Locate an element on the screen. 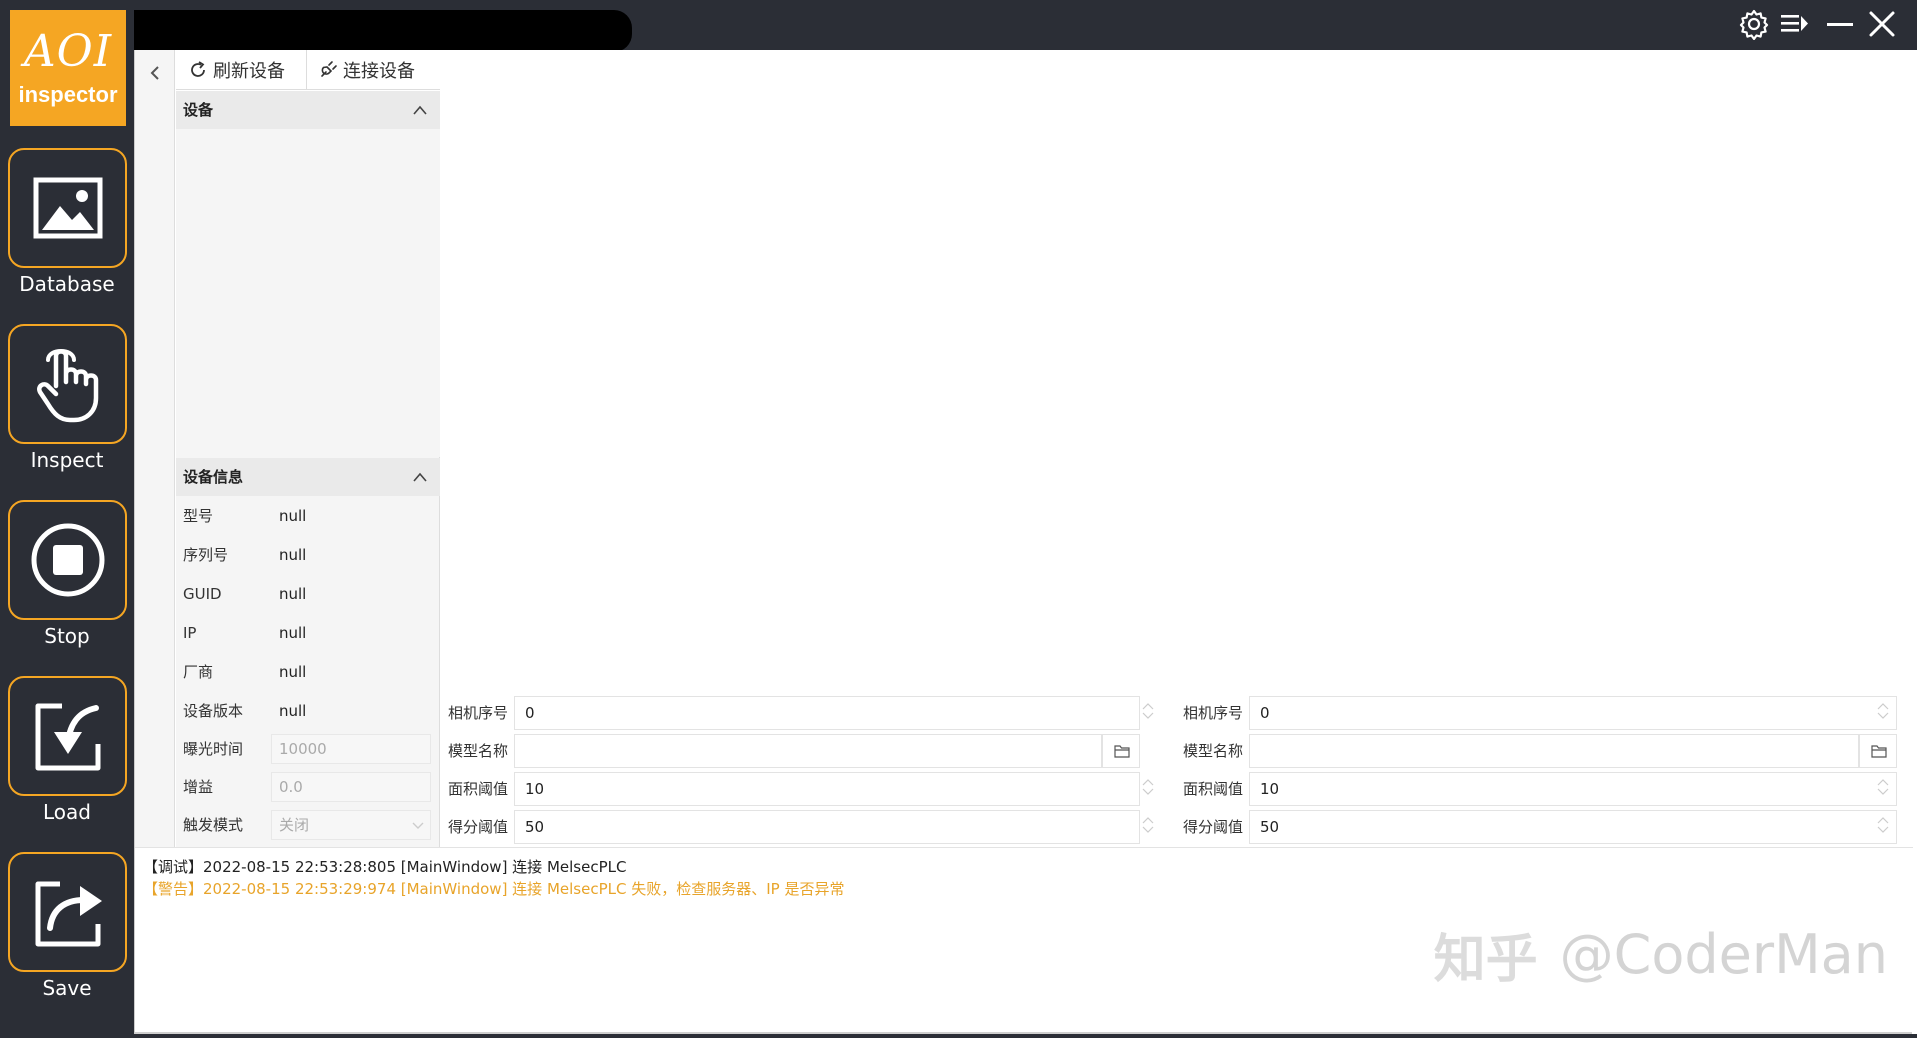 The image size is (1917, 1038). info-row-guid: GUID null is located at coordinates (308, 594).